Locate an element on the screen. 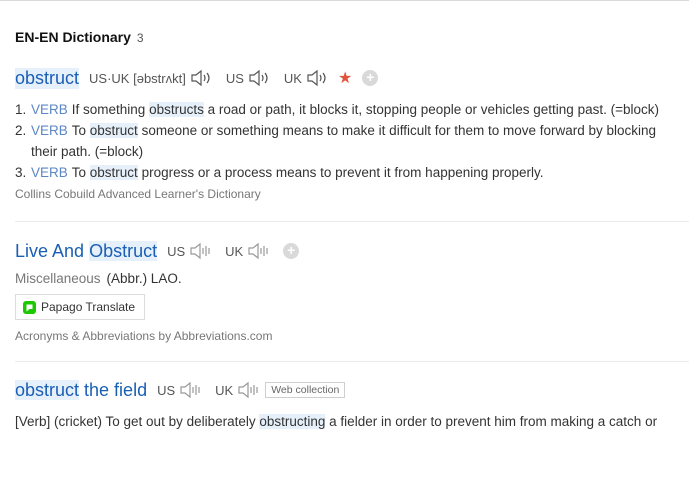 Image resolution: width=689 pixels, height=500 pixels. pron-usuk: US·UK [əbstrʌkt] is located at coordinates (150, 78).